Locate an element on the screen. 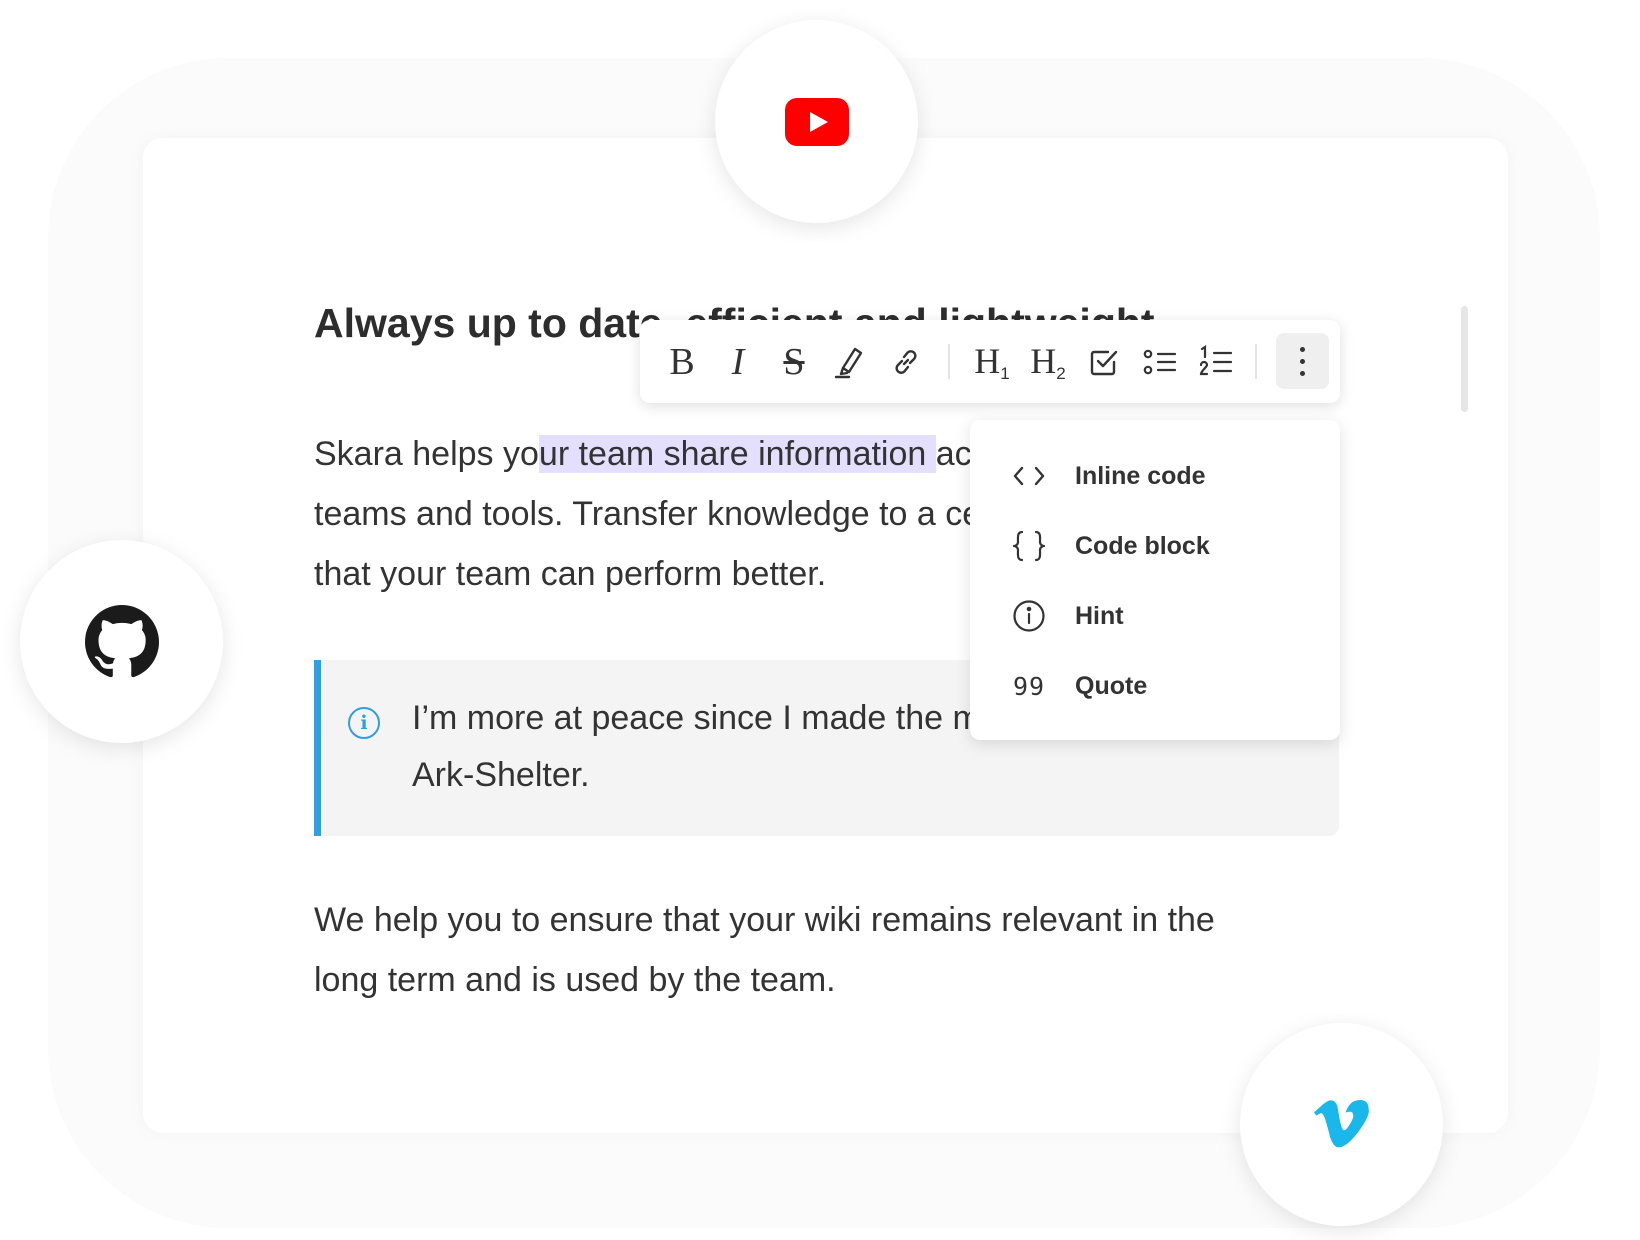 Image resolution: width=1640 pixels, height=1240 pixels. menu-item-label: Hint is located at coordinates (1099, 615).